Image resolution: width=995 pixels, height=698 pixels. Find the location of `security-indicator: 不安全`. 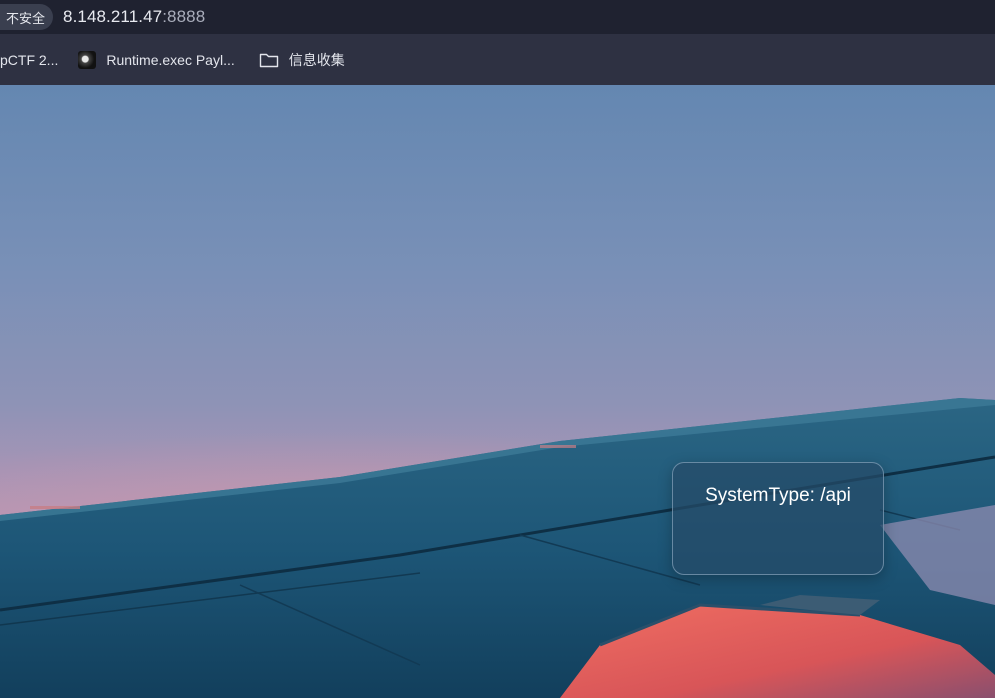

security-indicator: 不安全 is located at coordinates (27, 17).